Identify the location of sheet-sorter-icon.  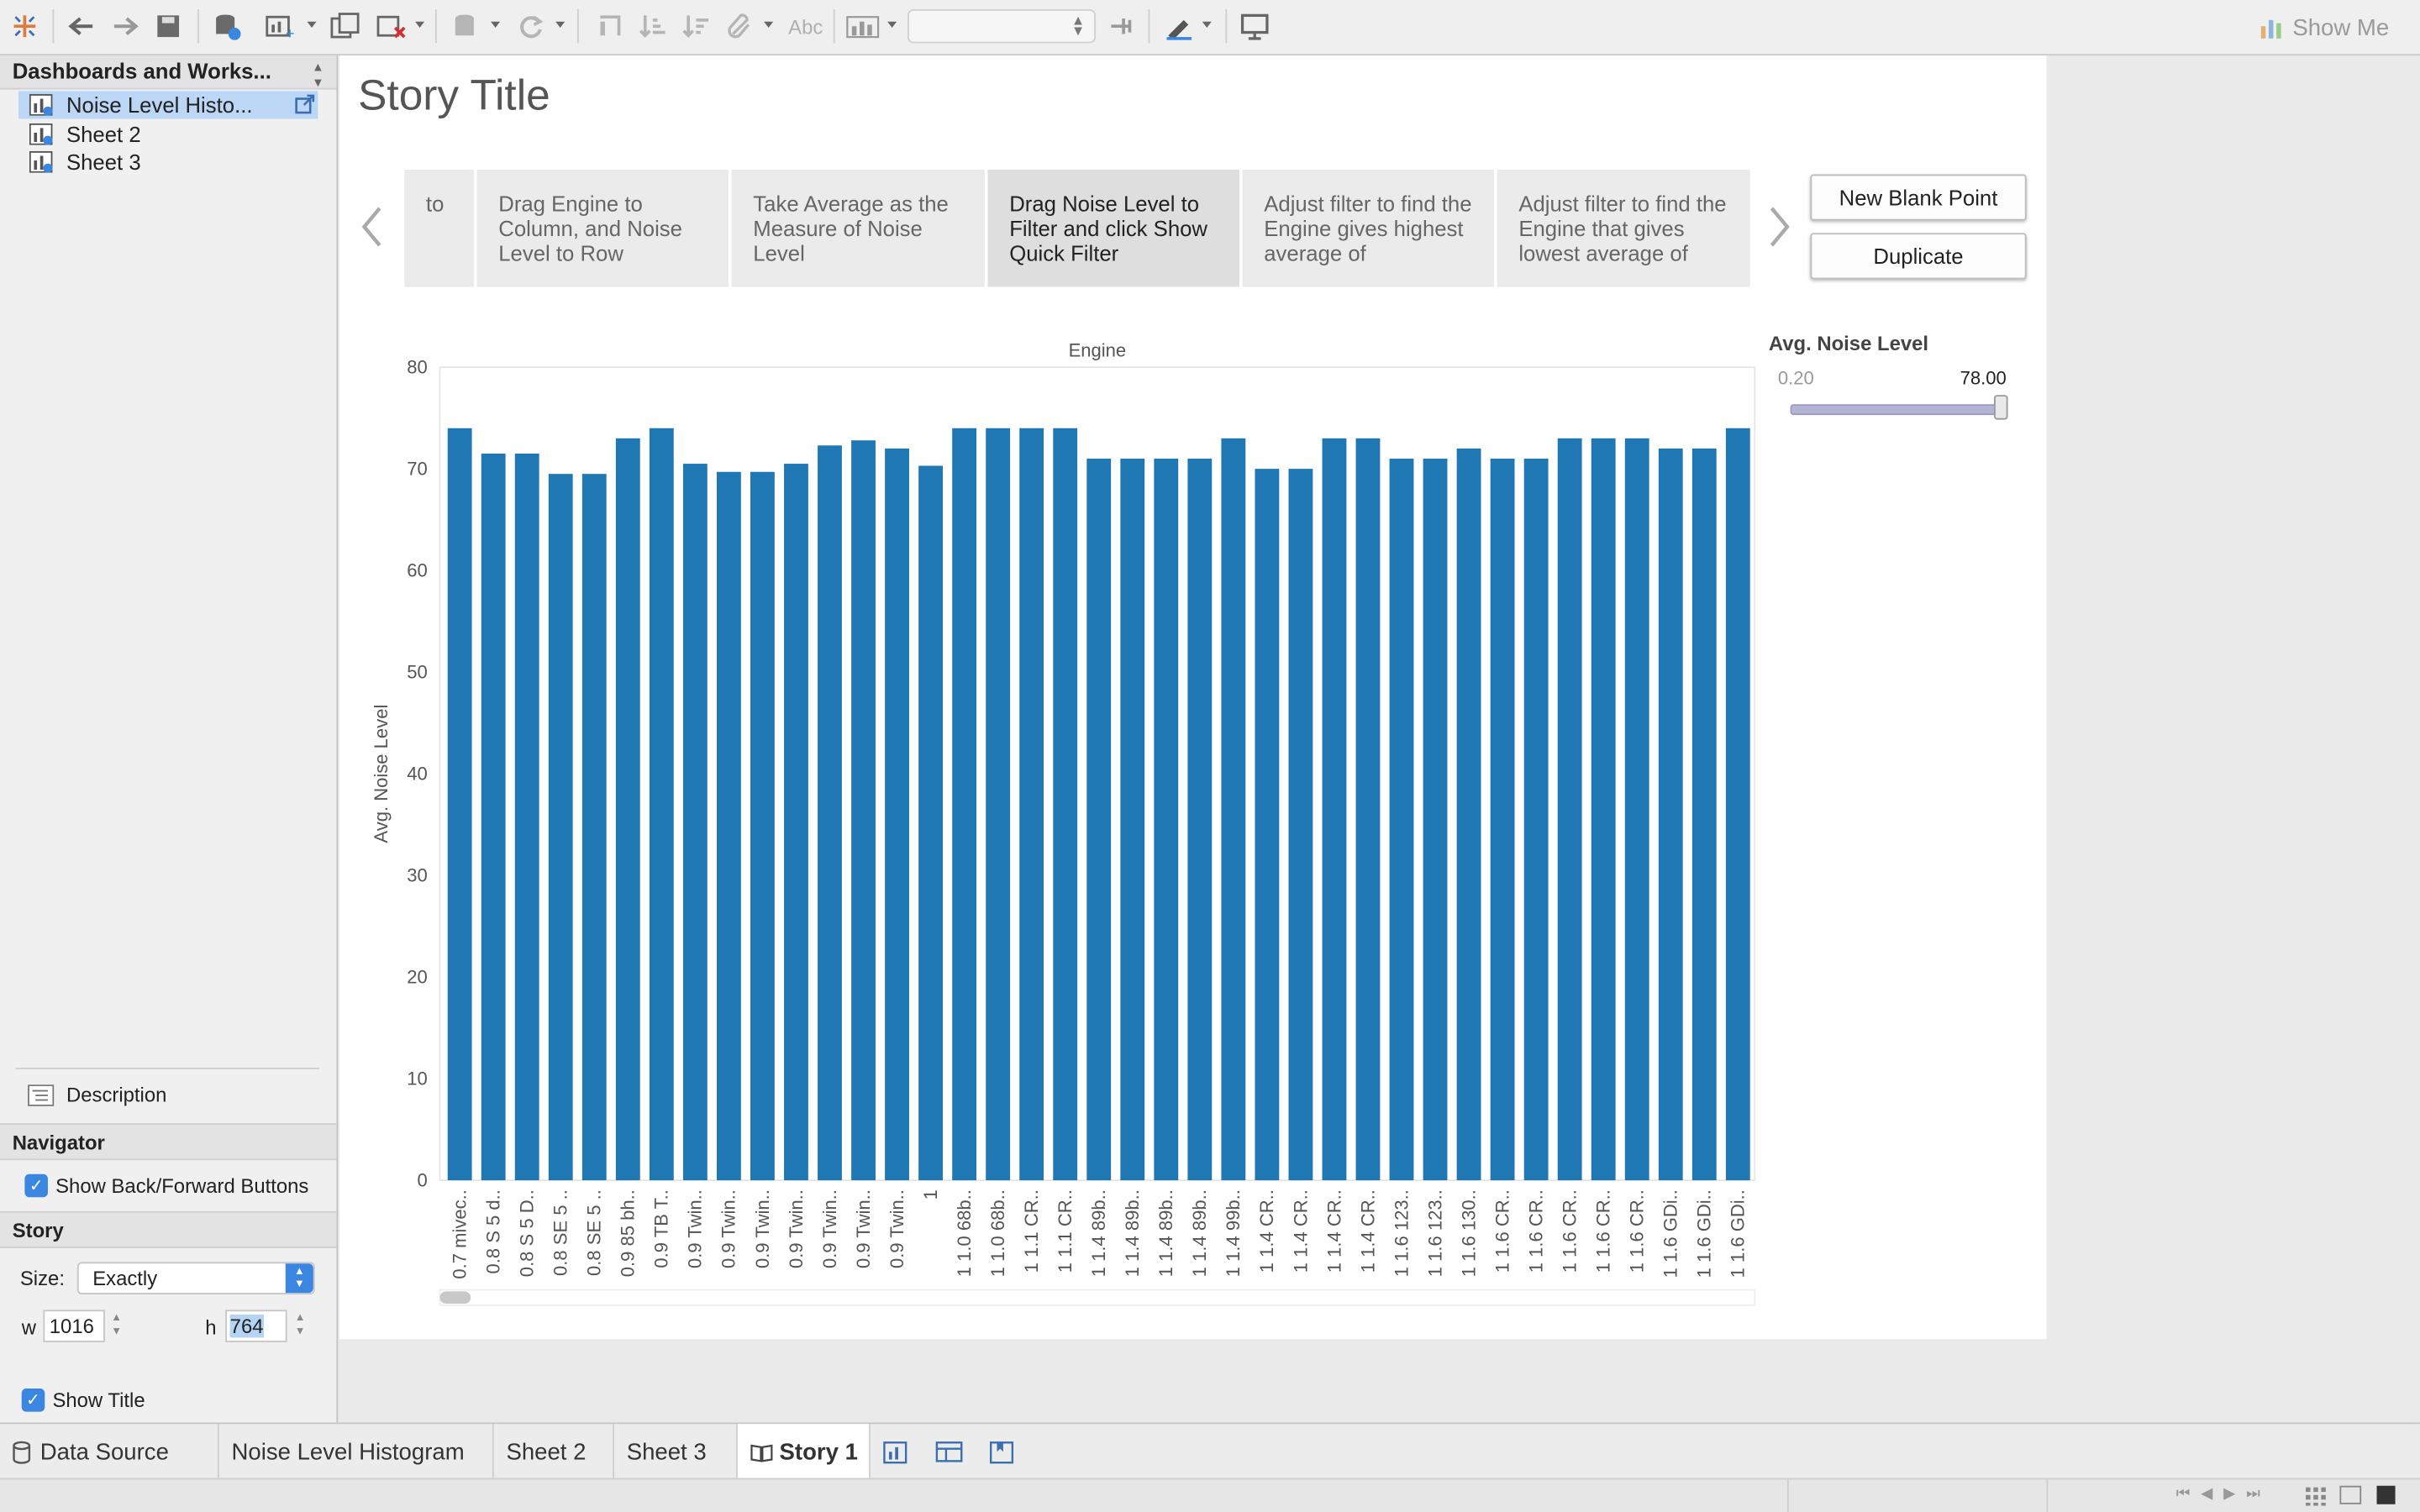
(2316, 1496).